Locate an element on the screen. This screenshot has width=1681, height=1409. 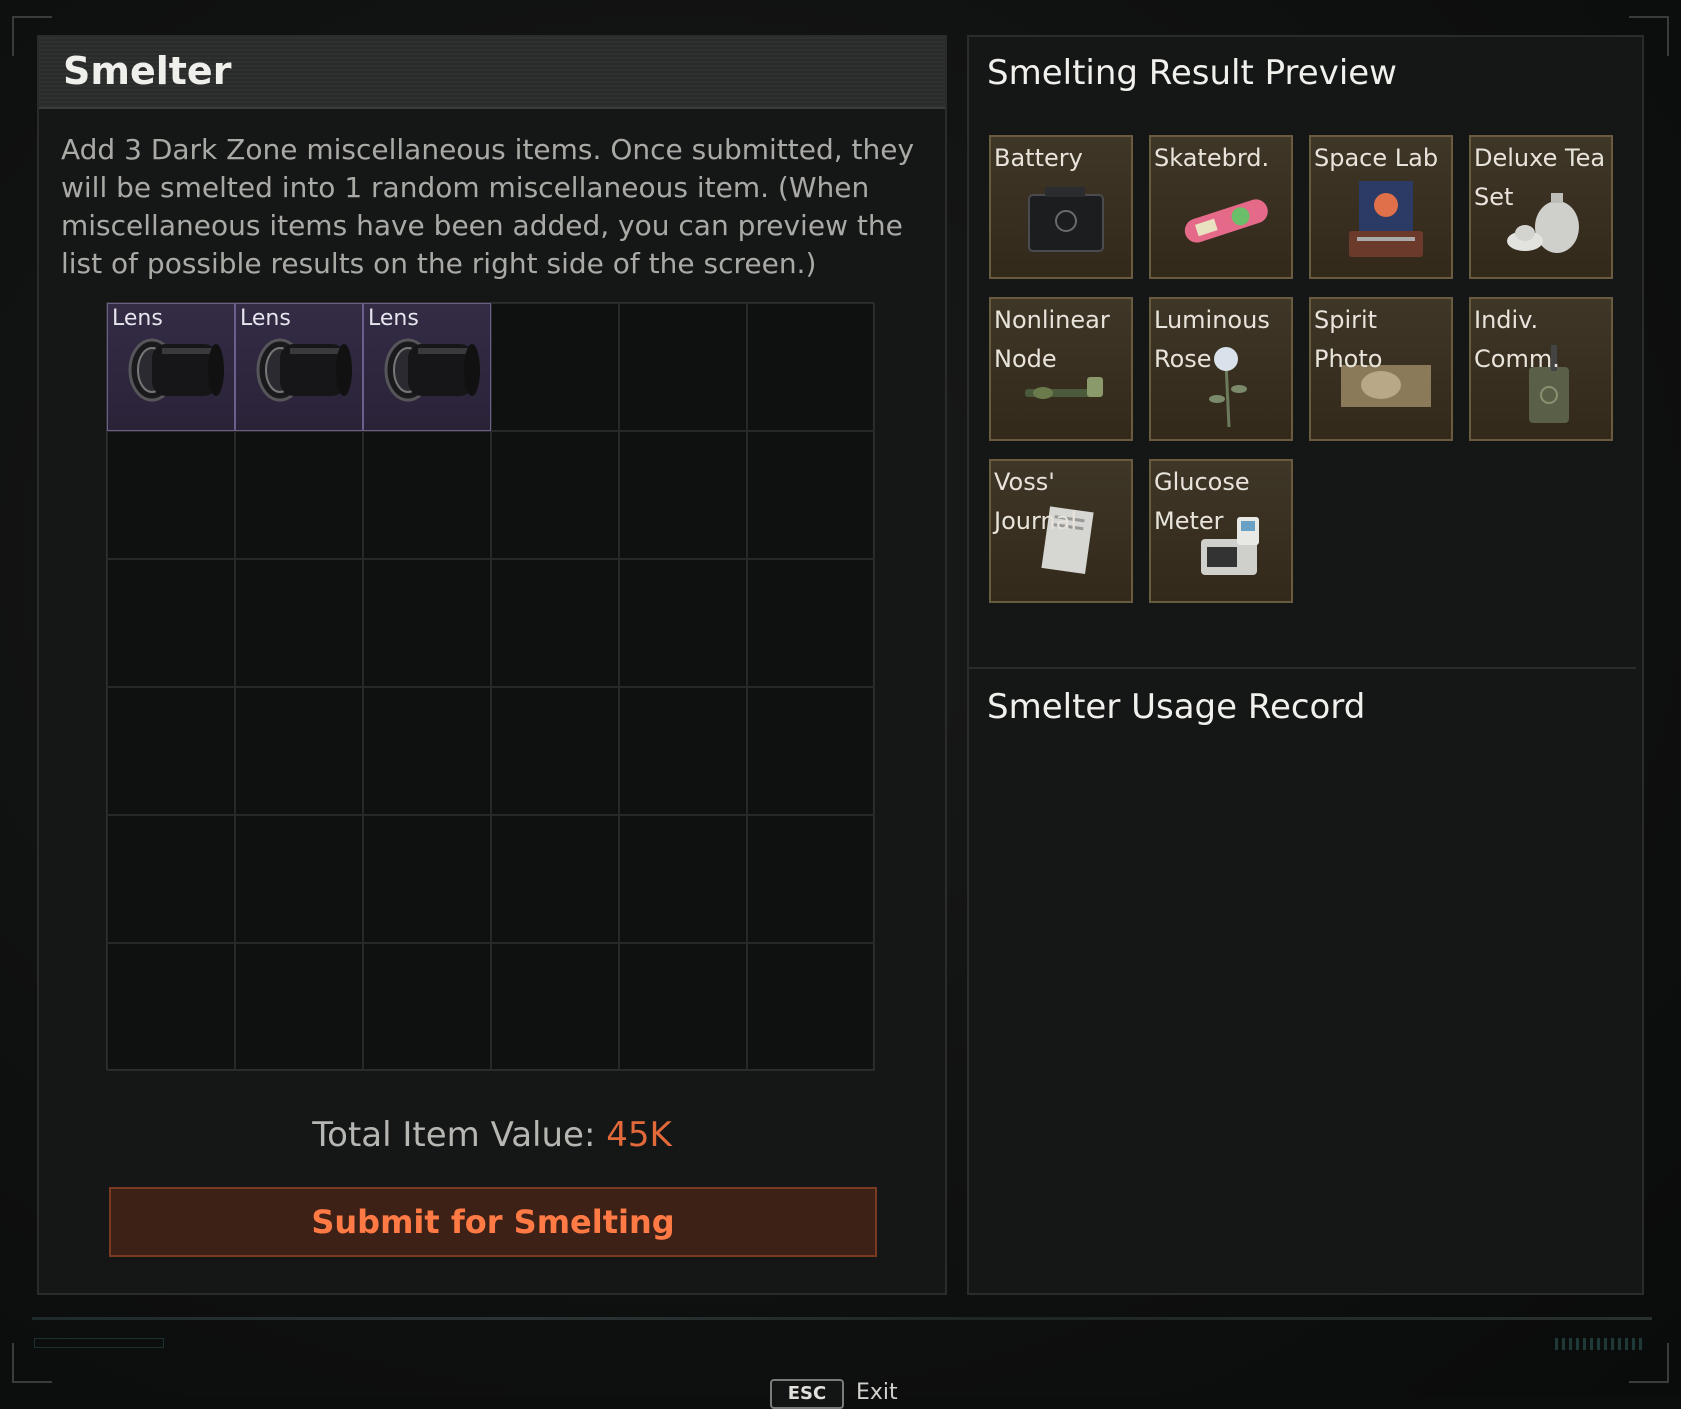
preview-item-label: Battery is located at coordinates (1038, 158).